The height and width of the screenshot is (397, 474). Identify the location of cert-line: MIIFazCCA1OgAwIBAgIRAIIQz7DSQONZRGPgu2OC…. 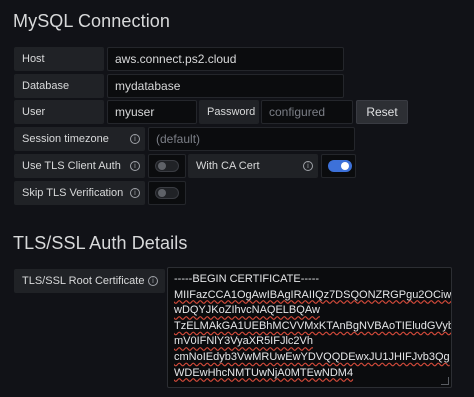
(313, 294).